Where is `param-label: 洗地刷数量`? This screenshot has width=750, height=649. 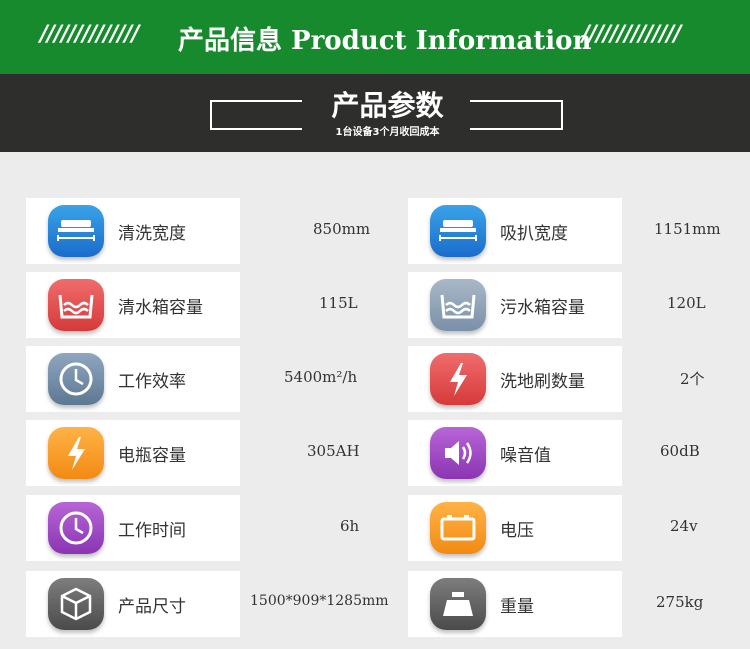
param-label: 洗地刷数量 is located at coordinates (542, 382).